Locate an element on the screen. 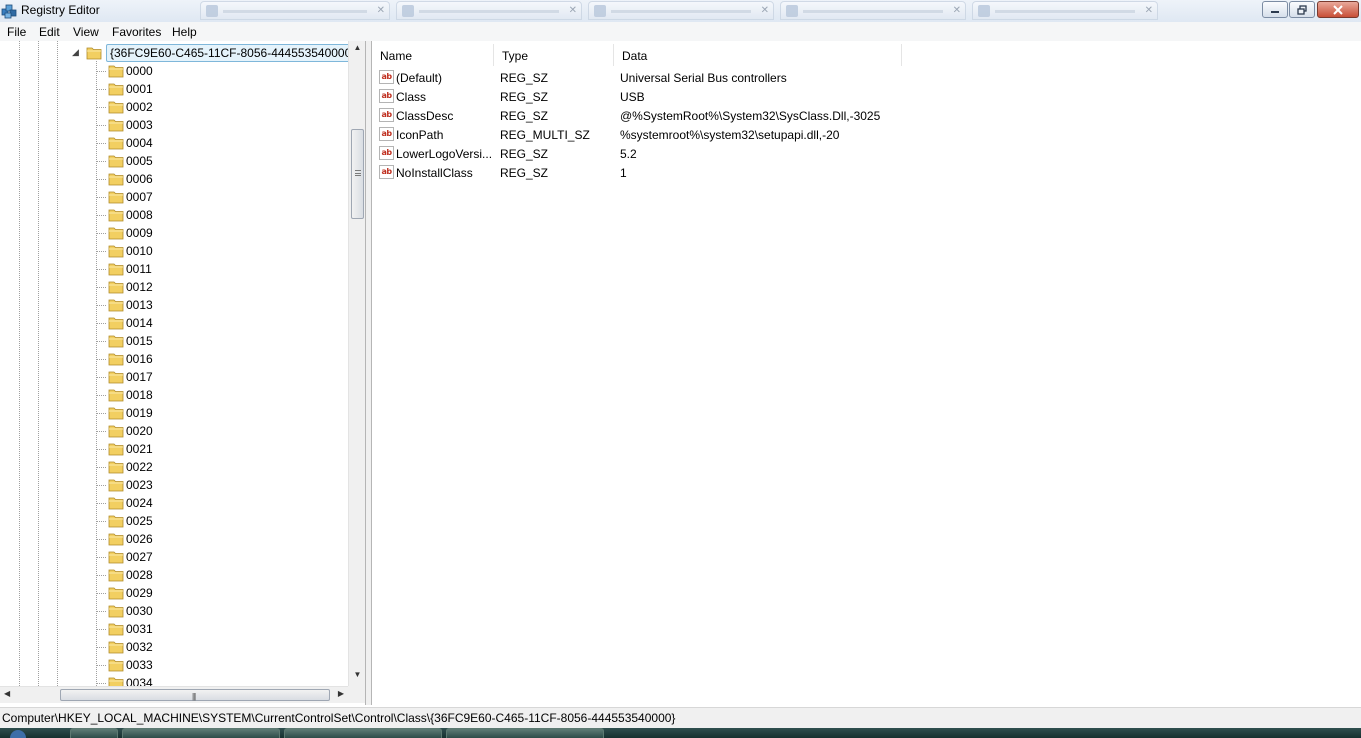  tree-vertical-scrollbar: ▲ ▼ is located at coordinates (356, 363).